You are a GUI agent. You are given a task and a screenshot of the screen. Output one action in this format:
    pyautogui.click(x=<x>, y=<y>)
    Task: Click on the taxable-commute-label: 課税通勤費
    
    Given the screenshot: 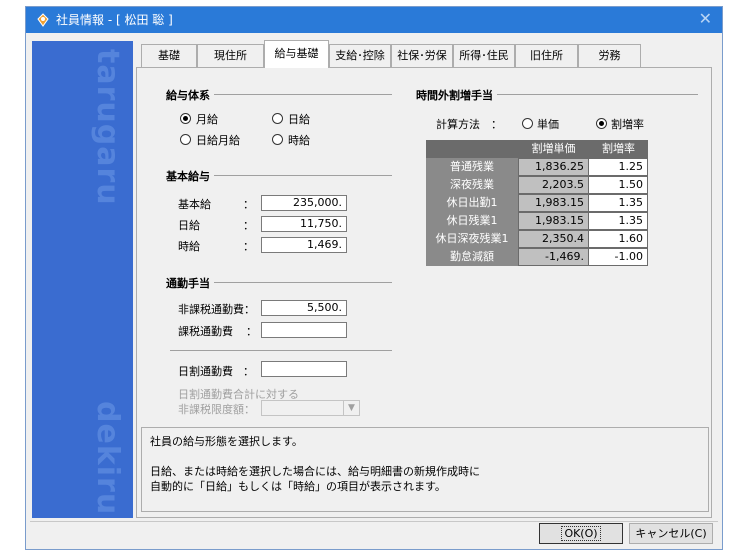 What is the action you would take?
    pyautogui.click(x=205, y=331)
    